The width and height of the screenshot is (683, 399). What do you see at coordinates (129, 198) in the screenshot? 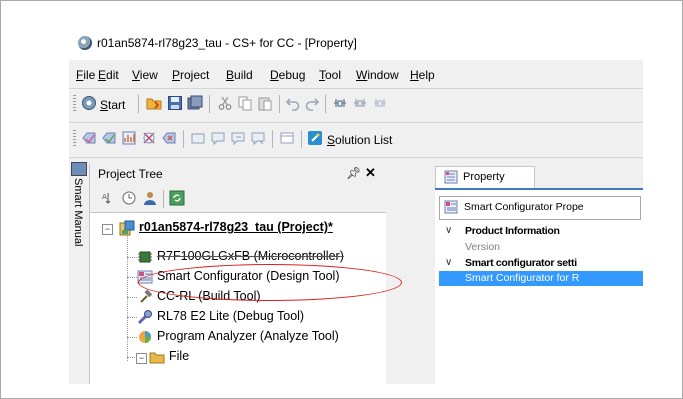
I see `clock-icon` at bounding box center [129, 198].